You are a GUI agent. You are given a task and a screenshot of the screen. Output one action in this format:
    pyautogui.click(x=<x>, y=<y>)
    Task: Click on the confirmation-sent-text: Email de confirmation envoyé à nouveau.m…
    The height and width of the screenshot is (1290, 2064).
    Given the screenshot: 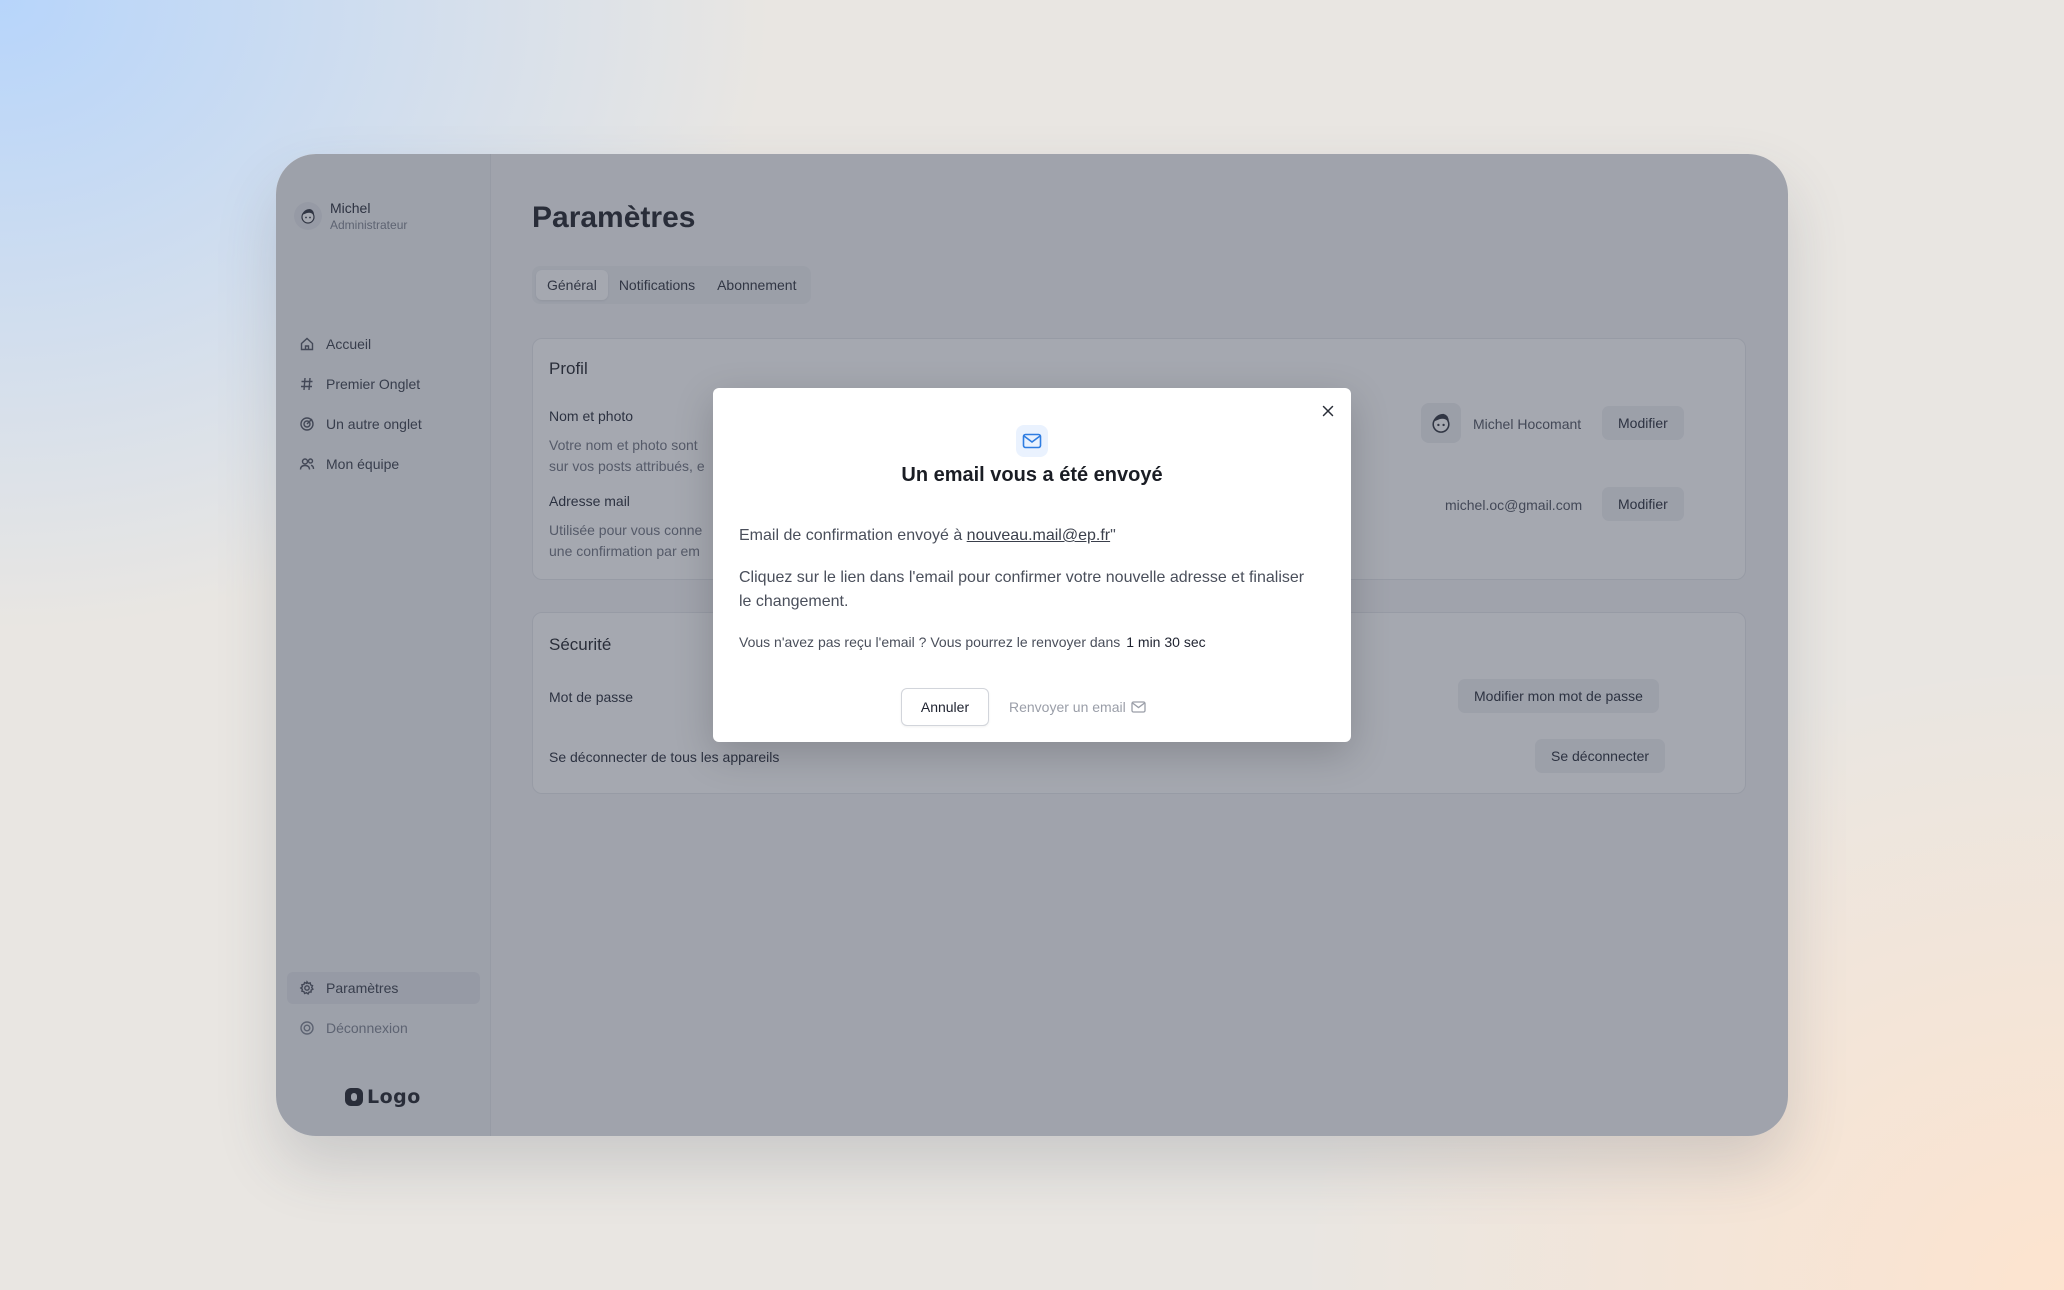 What is the action you would take?
    pyautogui.click(x=927, y=535)
    